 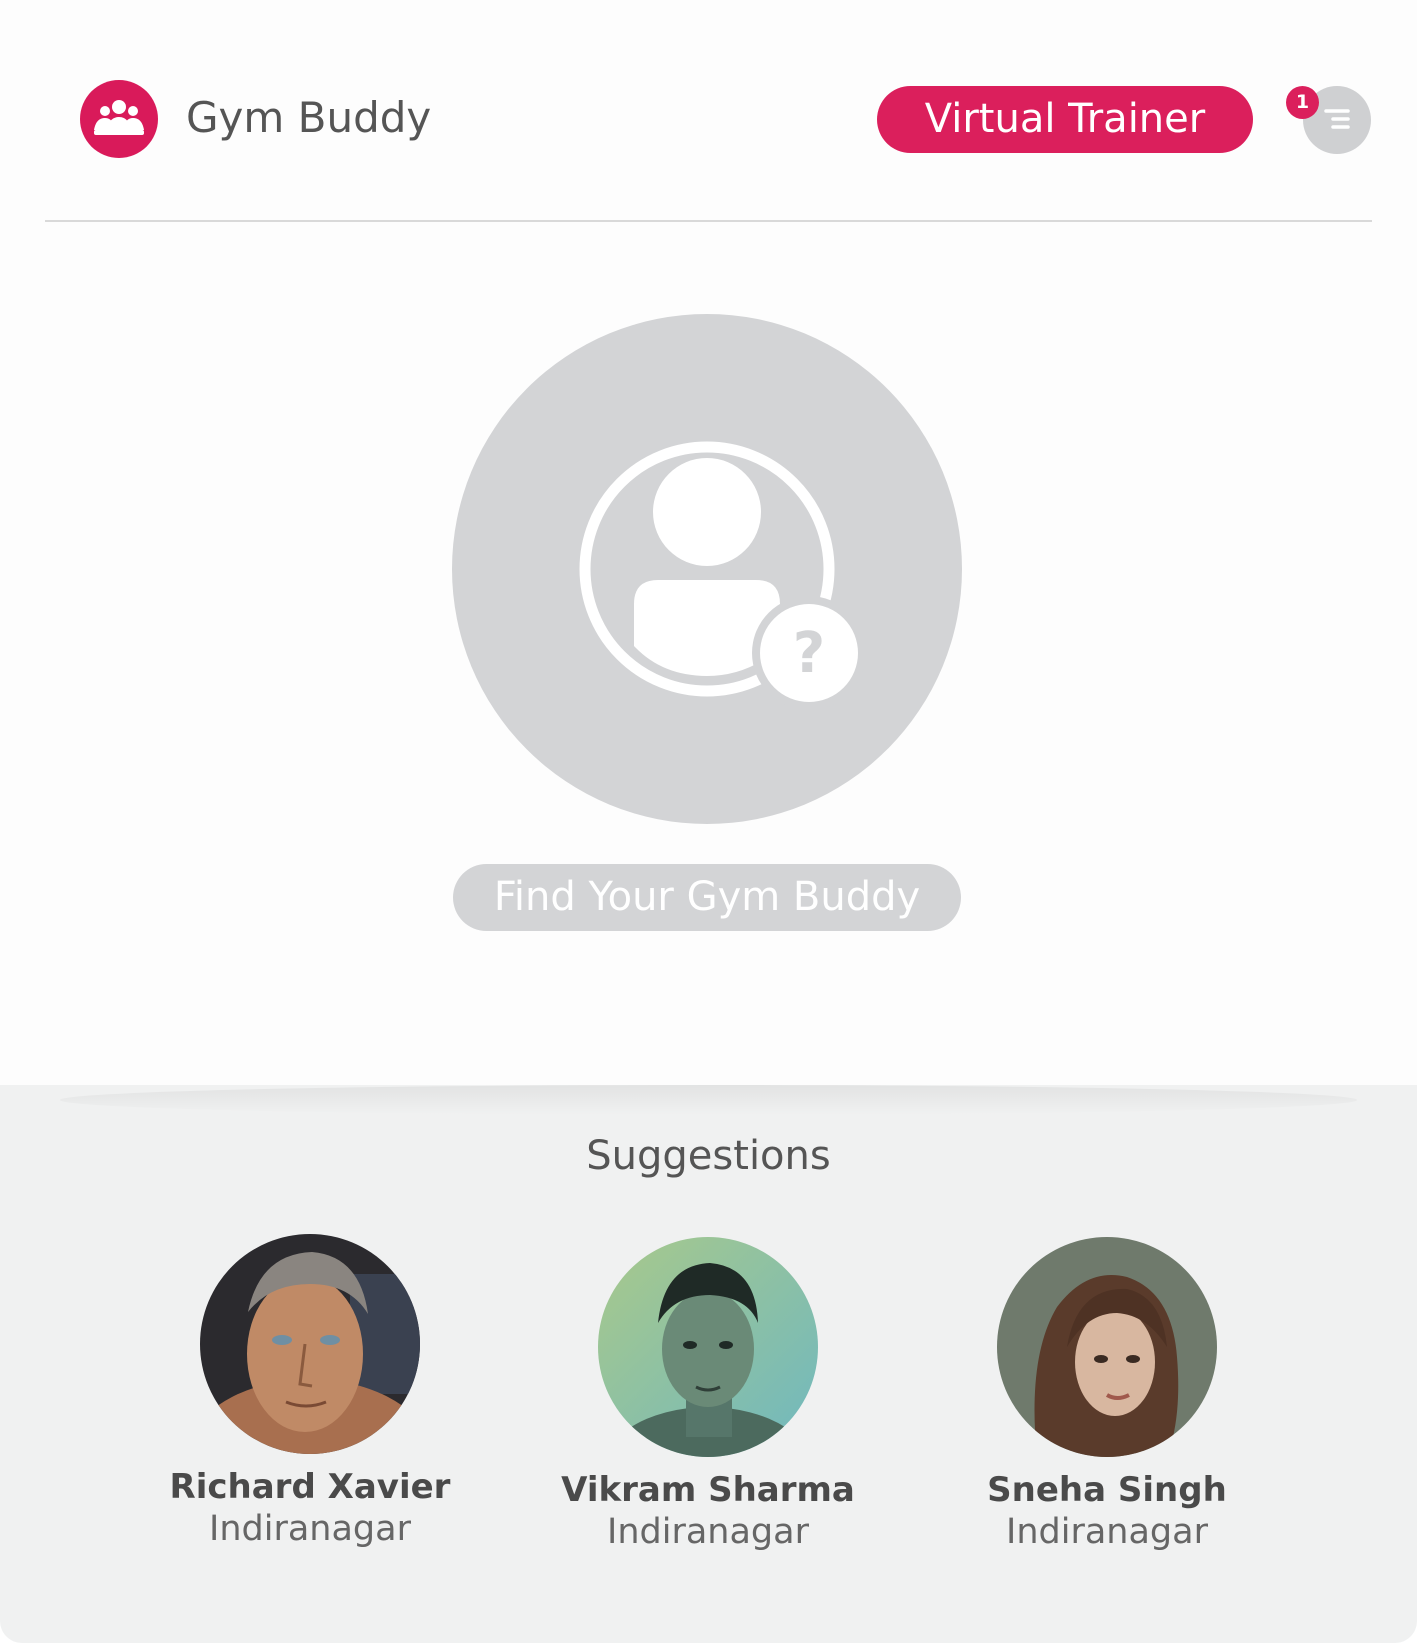 What do you see at coordinates (1065, 119) in the screenshot?
I see `virtual-trainer-button: Virtual Trainer` at bounding box center [1065, 119].